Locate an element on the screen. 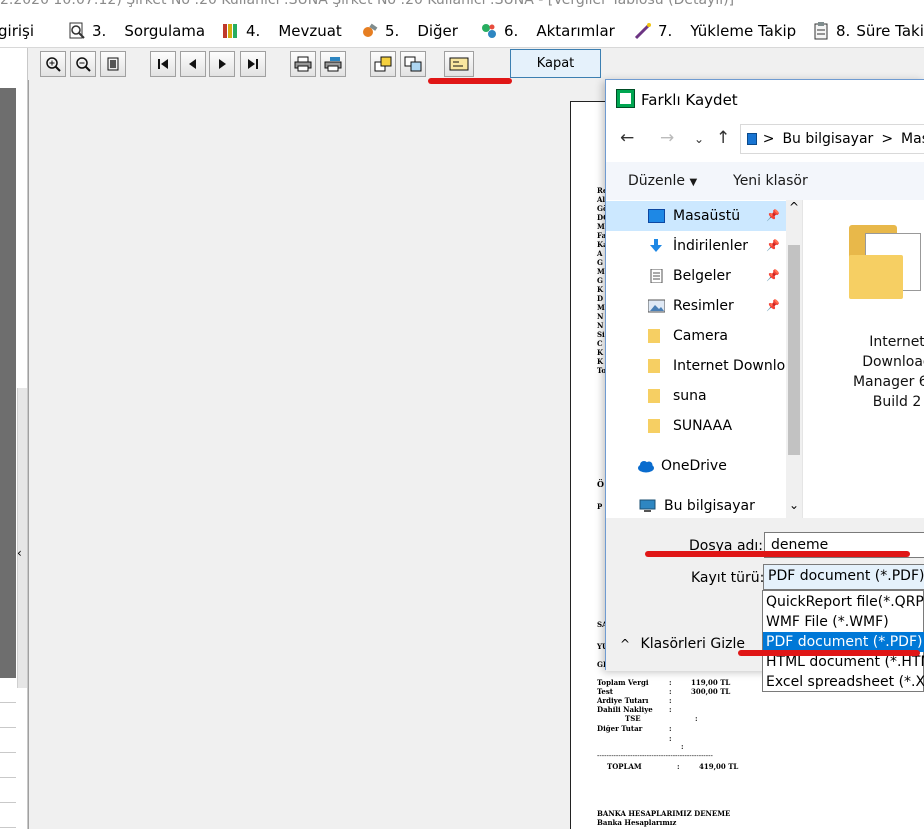 This screenshot has width=924, height=829. organize-button: Düzenle ▼ is located at coordinates (662, 181).